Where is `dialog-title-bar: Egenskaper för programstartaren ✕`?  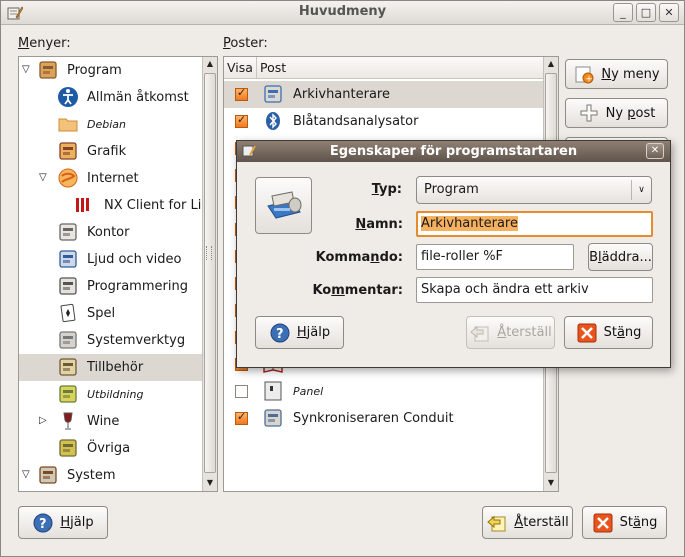
dialog-title-bar: Egenskaper för programstartaren ✕ is located at coordinates (453, 151).